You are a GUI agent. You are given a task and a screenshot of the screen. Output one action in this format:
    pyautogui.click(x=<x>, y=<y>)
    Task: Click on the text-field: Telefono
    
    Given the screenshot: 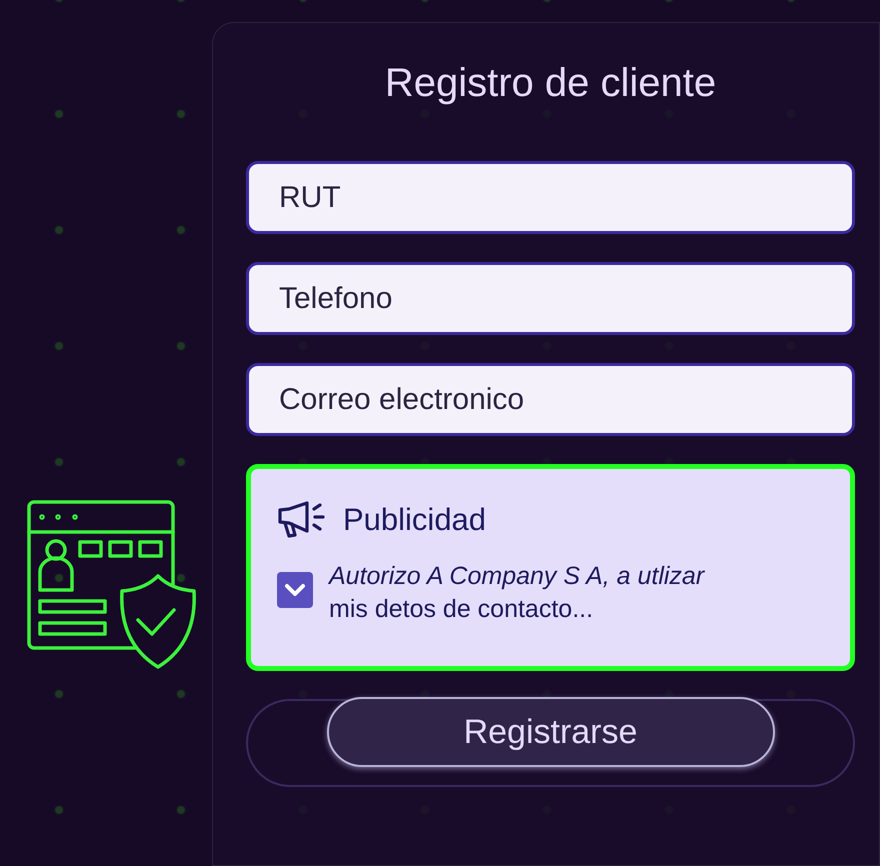 What is the action you would take?
    pyautogui.click(x=550, y=298)
    